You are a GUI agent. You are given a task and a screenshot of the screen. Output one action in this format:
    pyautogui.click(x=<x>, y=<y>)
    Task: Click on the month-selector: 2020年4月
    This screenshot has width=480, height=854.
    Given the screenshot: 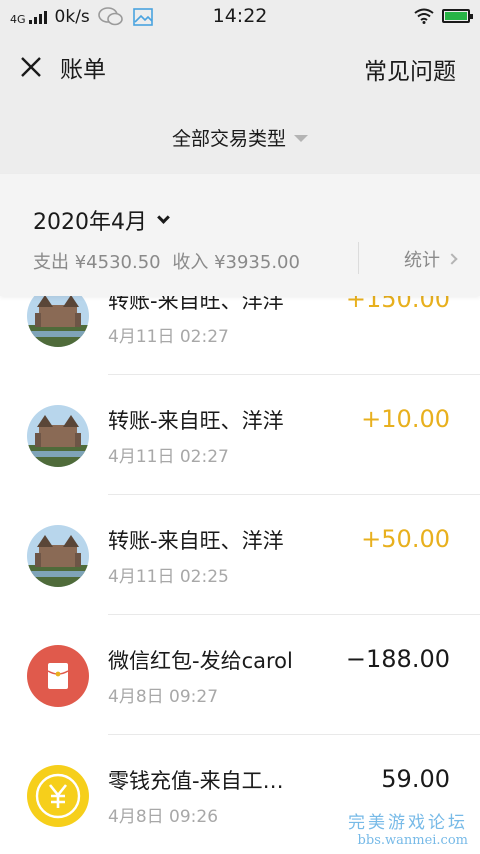 What is the action you would take?
    pyautogui.click(x=101, y=220)
    